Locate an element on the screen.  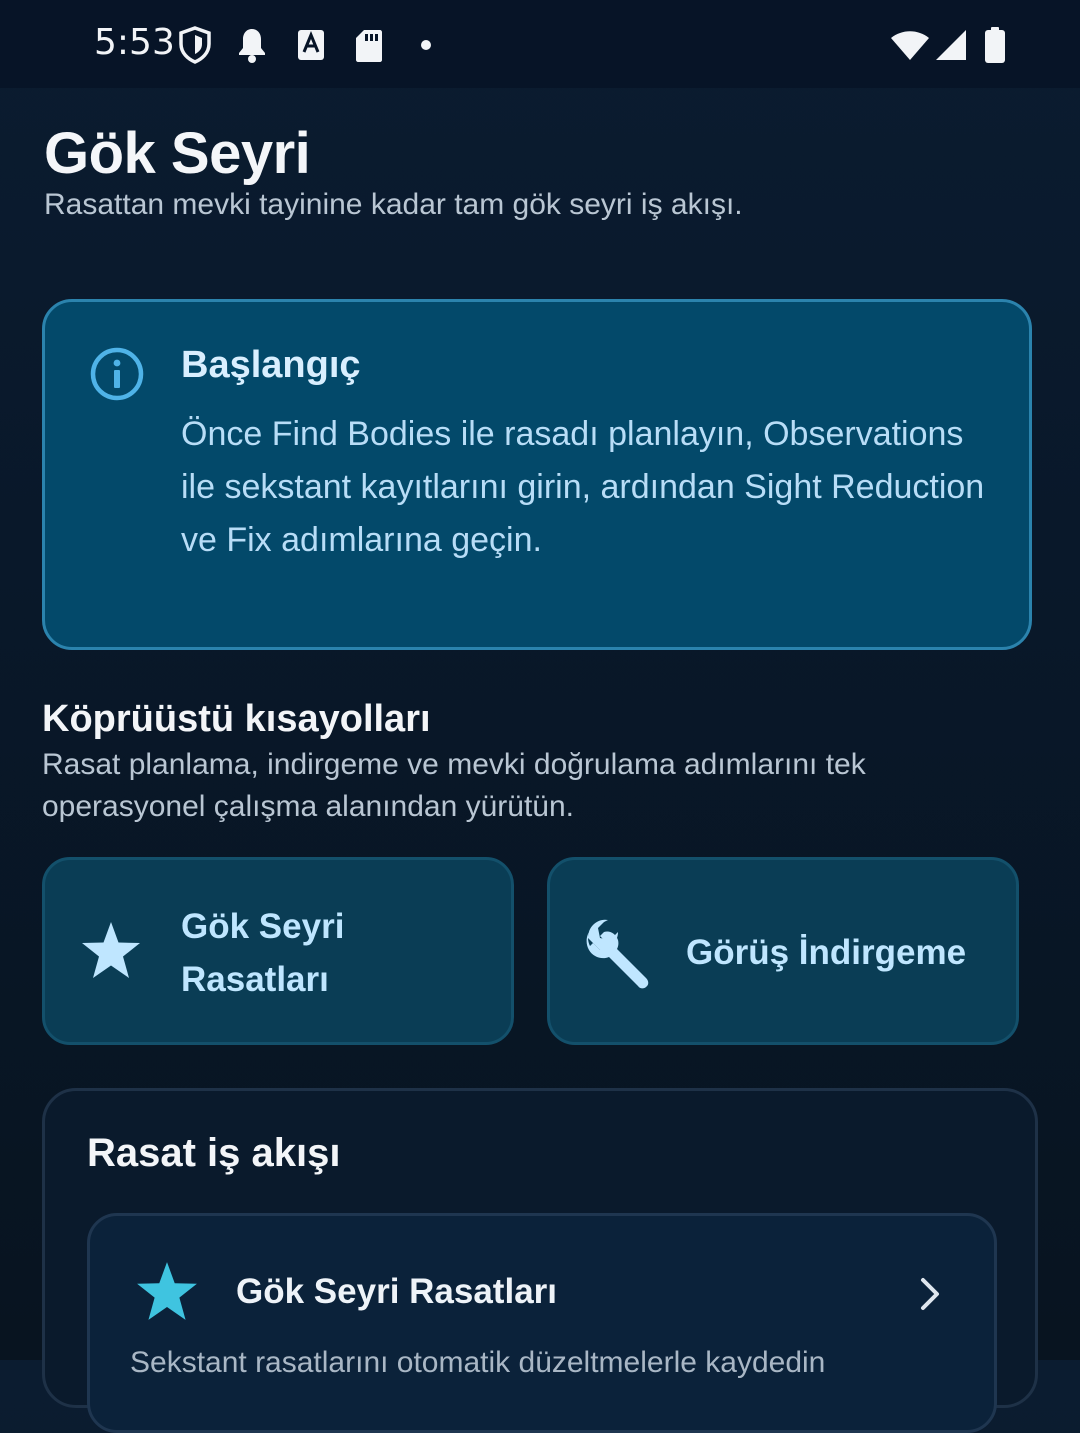
wifi-icon is located at coordinates (910, 47).